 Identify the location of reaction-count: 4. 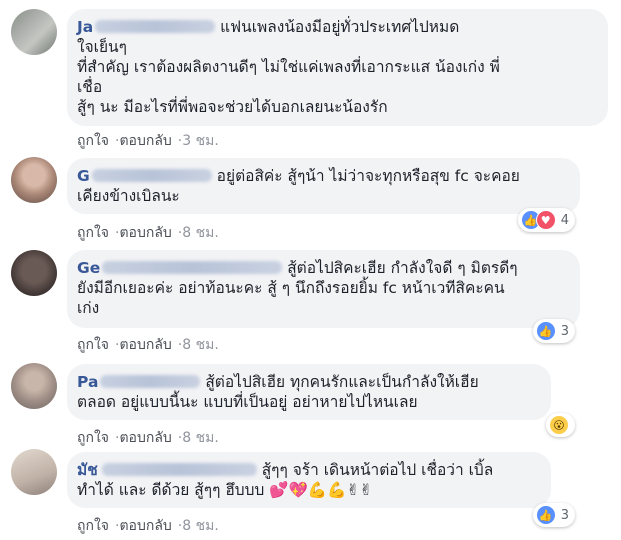
(564, 220).